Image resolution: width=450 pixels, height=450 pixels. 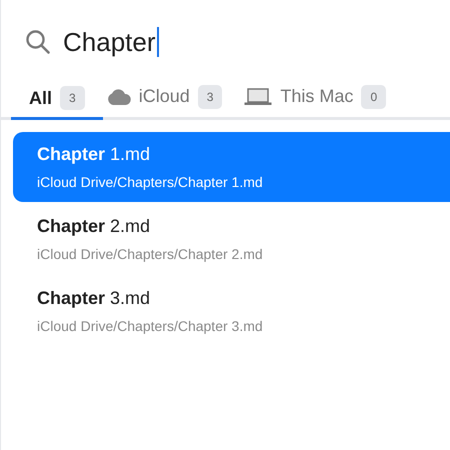 I want to click on tab-label: iCloud, so click(x=164, y=96).